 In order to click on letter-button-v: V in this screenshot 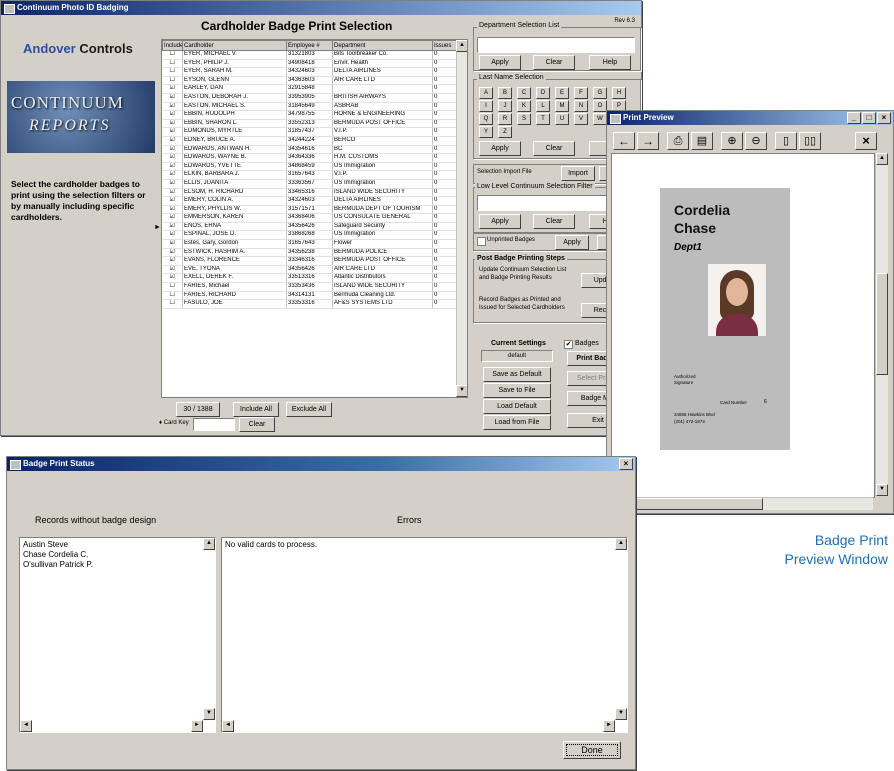, I will do `click(581, 119)`.